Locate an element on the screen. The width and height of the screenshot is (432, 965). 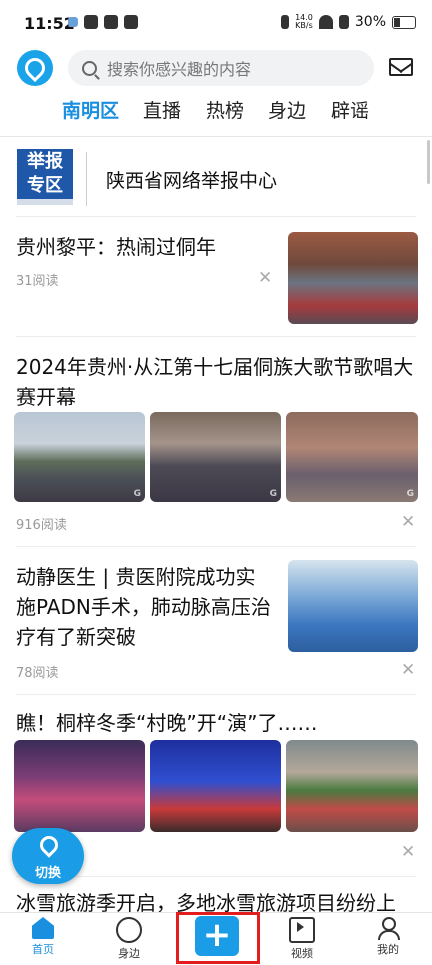
tab-nearby: 身边 is located at coordinates (287, 109).